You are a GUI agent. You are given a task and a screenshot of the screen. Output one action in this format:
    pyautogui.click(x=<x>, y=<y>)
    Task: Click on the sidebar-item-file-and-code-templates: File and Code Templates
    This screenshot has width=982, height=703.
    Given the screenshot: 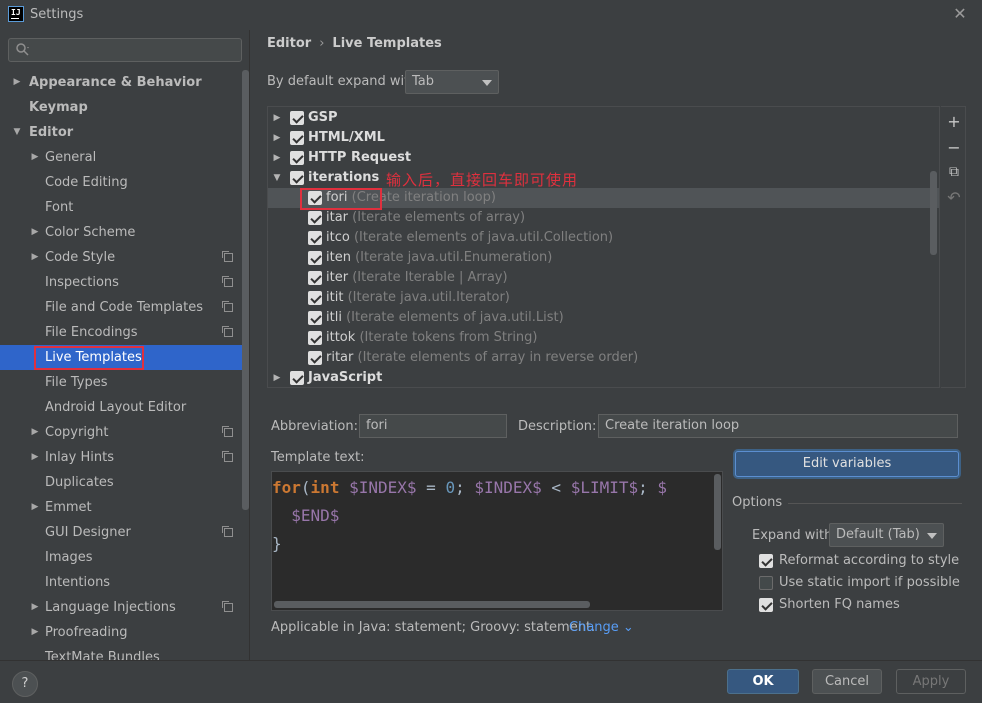 What is the action you would take?
    pyautogui.click(x=124, y=307)
    